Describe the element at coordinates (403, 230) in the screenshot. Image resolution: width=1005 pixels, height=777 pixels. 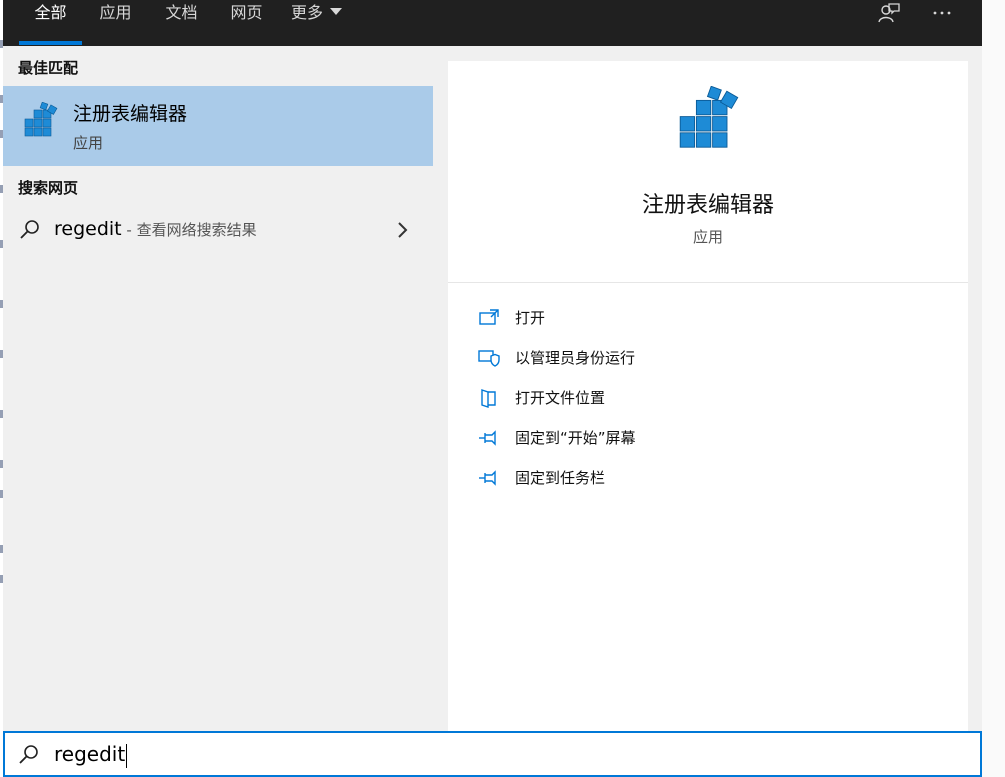
I see `chevron-right-icon` at that location.